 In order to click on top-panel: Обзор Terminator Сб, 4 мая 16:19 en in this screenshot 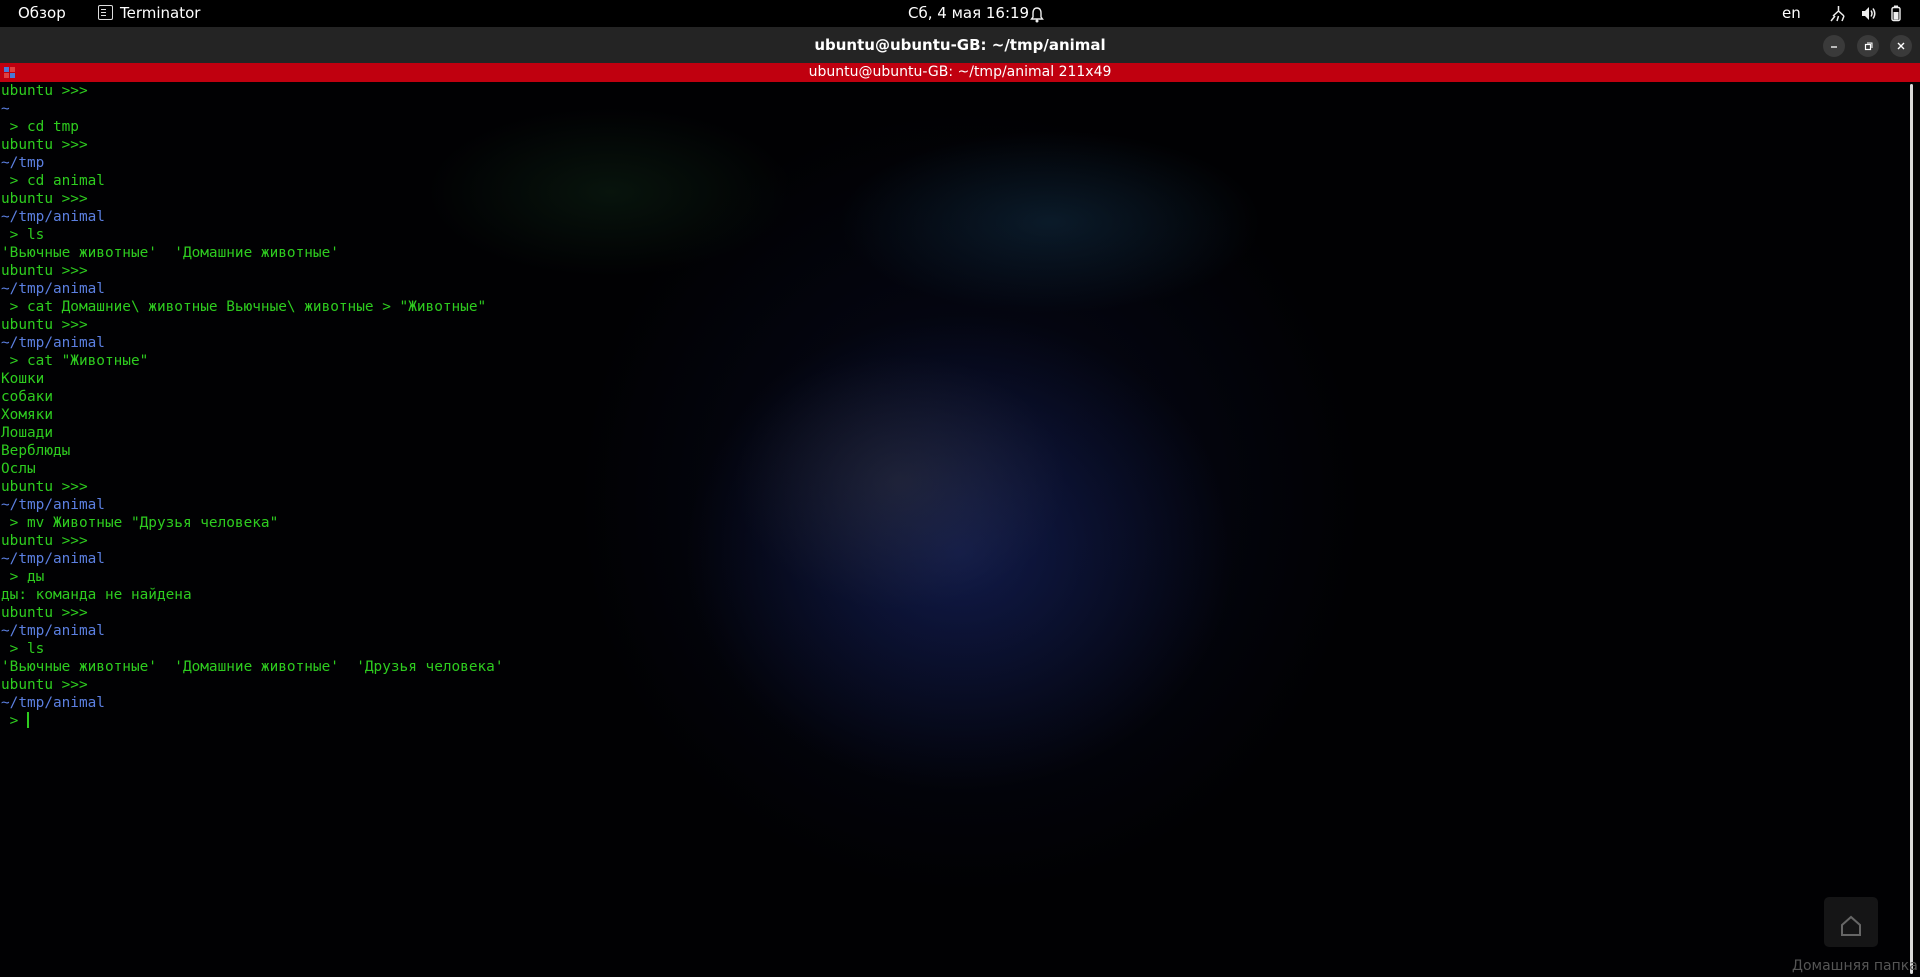, I will do `click(960, 13)`.